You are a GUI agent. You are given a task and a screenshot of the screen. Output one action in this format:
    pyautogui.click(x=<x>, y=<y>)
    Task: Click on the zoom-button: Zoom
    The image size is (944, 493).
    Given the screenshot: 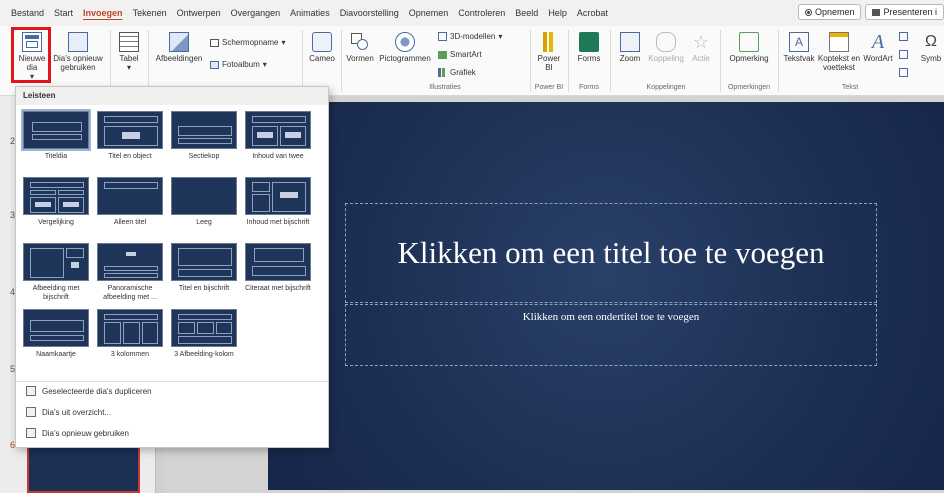 What is the action you would take?
    pyautogui.click(x=630, y=47)
    